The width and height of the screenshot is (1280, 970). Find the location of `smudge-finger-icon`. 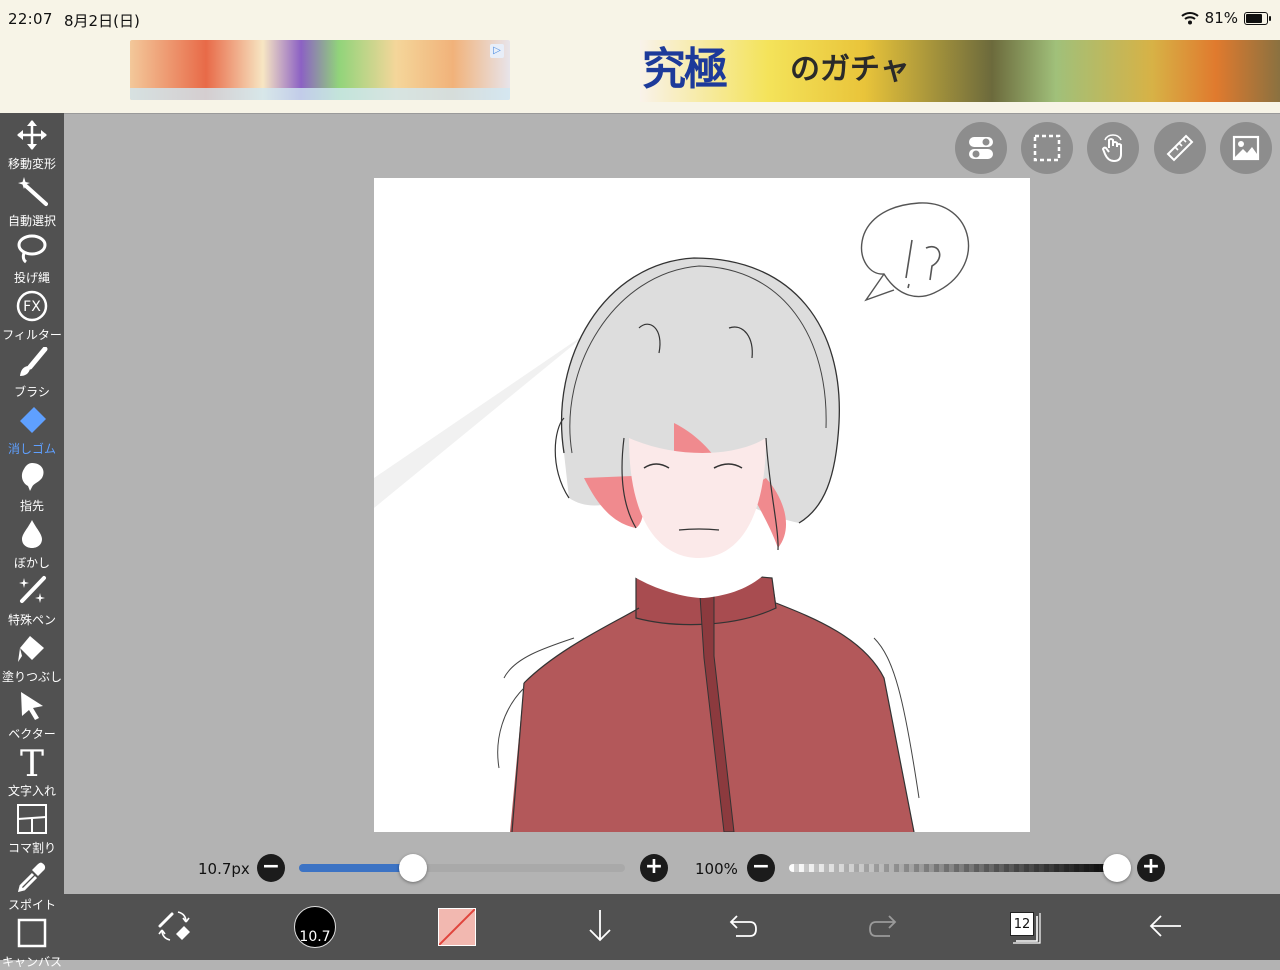

smudge-finger-icon is located at coordinates (32, 477).